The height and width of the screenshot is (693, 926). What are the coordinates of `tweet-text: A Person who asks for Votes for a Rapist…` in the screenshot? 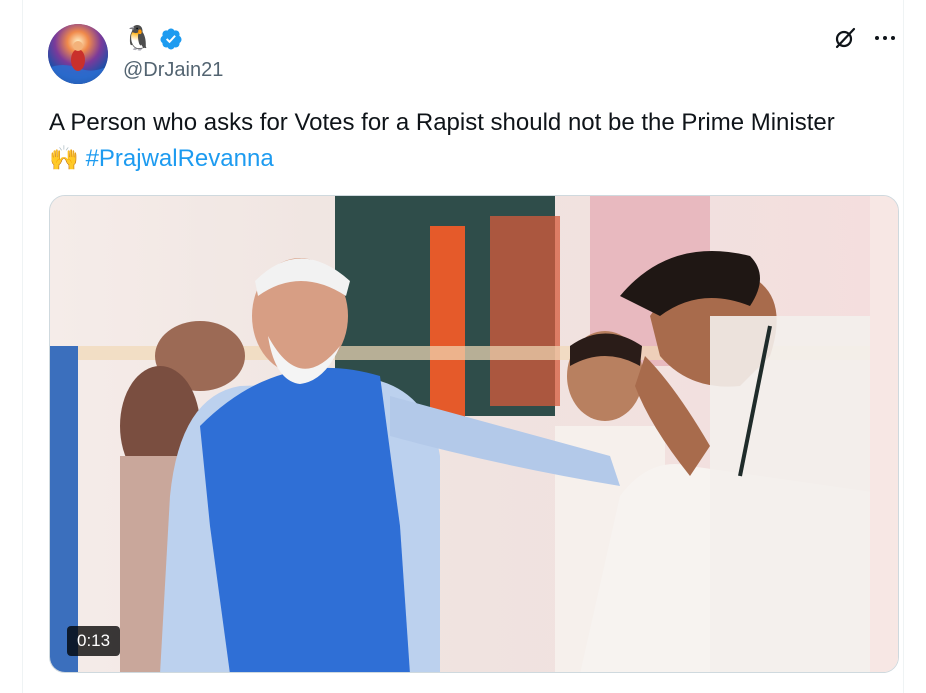 It's located at (449, 141).